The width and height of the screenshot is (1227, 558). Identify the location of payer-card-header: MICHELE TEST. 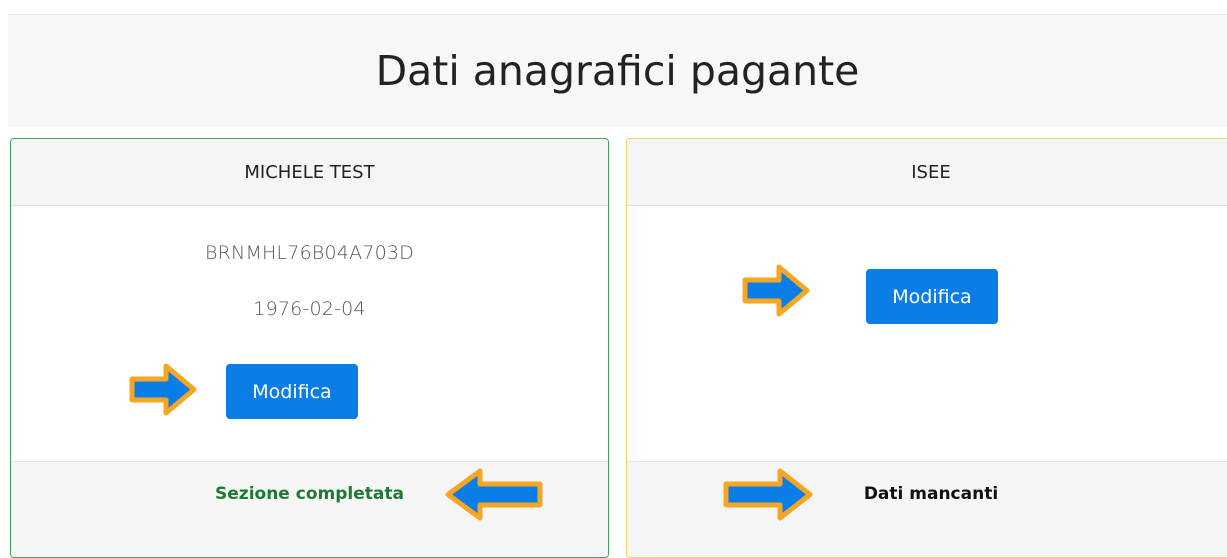
(309, 172).